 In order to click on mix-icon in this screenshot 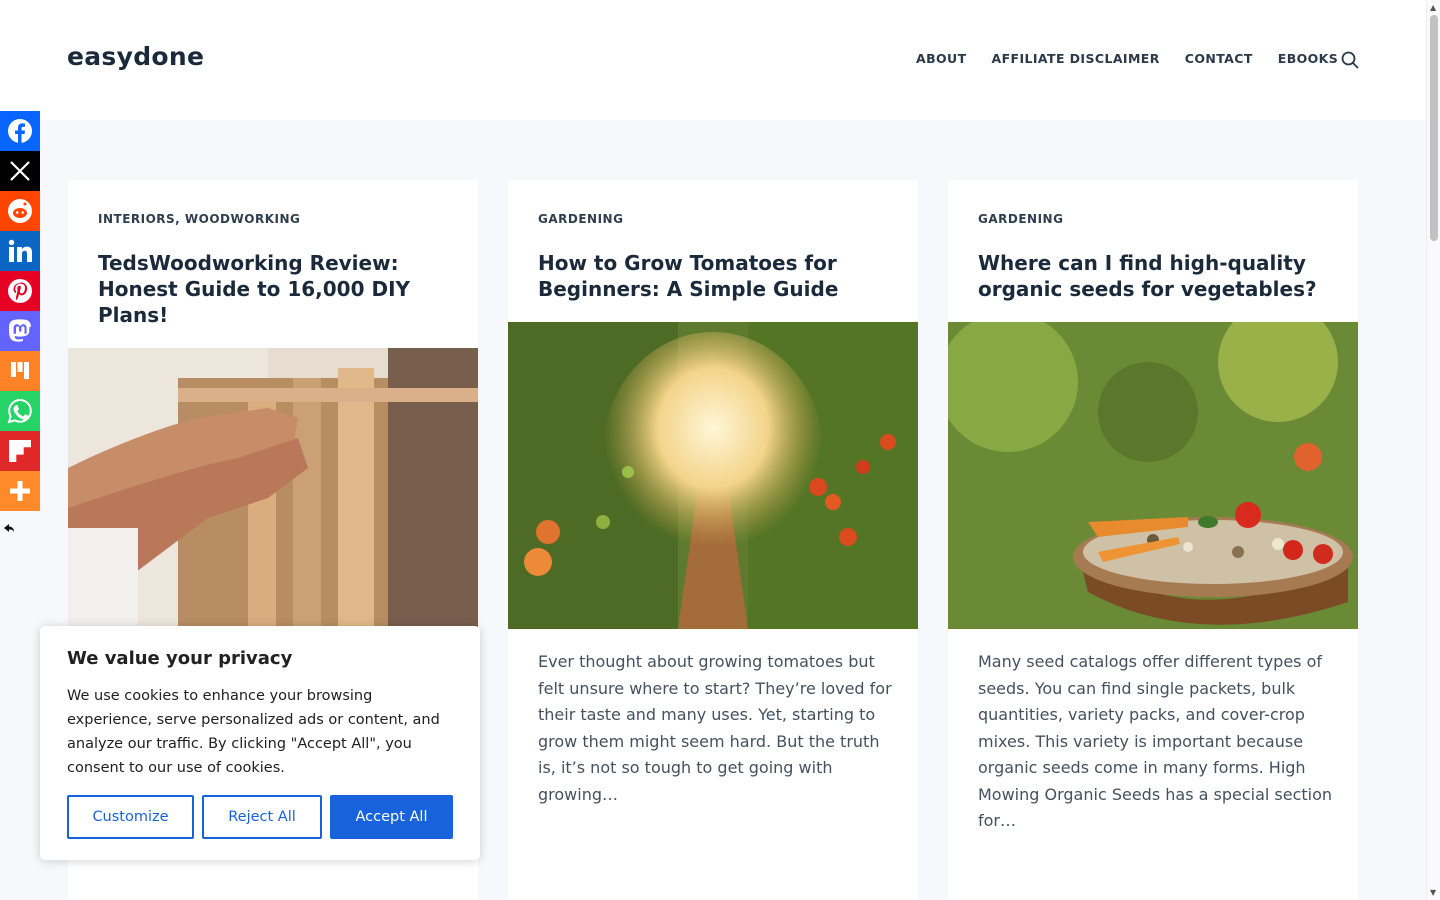, I will do `click(20, 371)`.